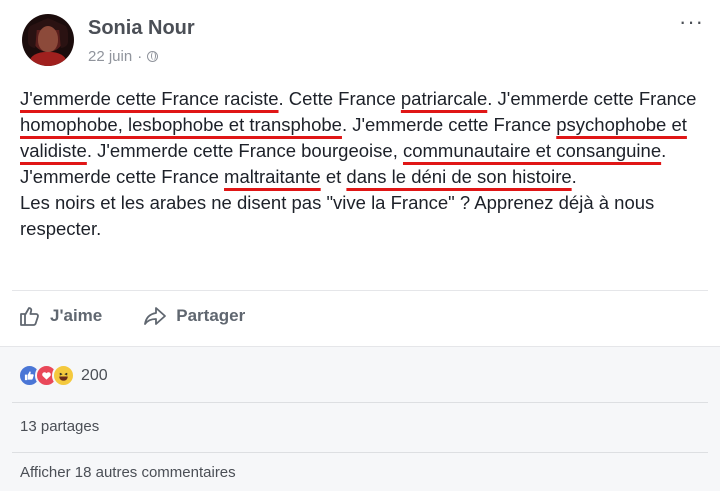 This screenshot has height=491, width=720. I want to click on underlined-phrase: dans le déni de son histoire, so click(459, 176).